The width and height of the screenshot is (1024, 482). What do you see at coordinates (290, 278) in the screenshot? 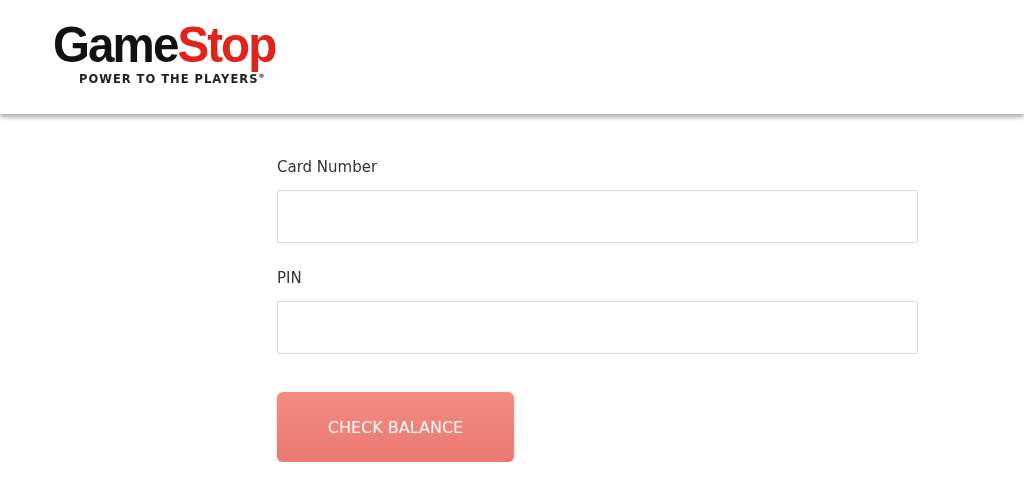
I see `field-label: PIN` at bounding box center [290, 278].